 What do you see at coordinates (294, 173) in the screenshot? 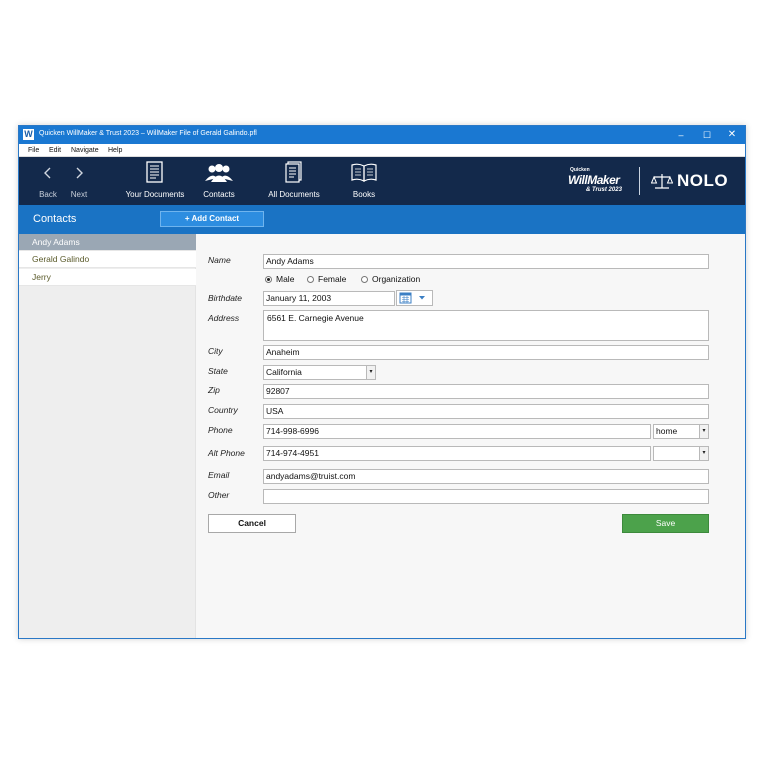
I see `documents-icon` at bounding box center [294, 173].